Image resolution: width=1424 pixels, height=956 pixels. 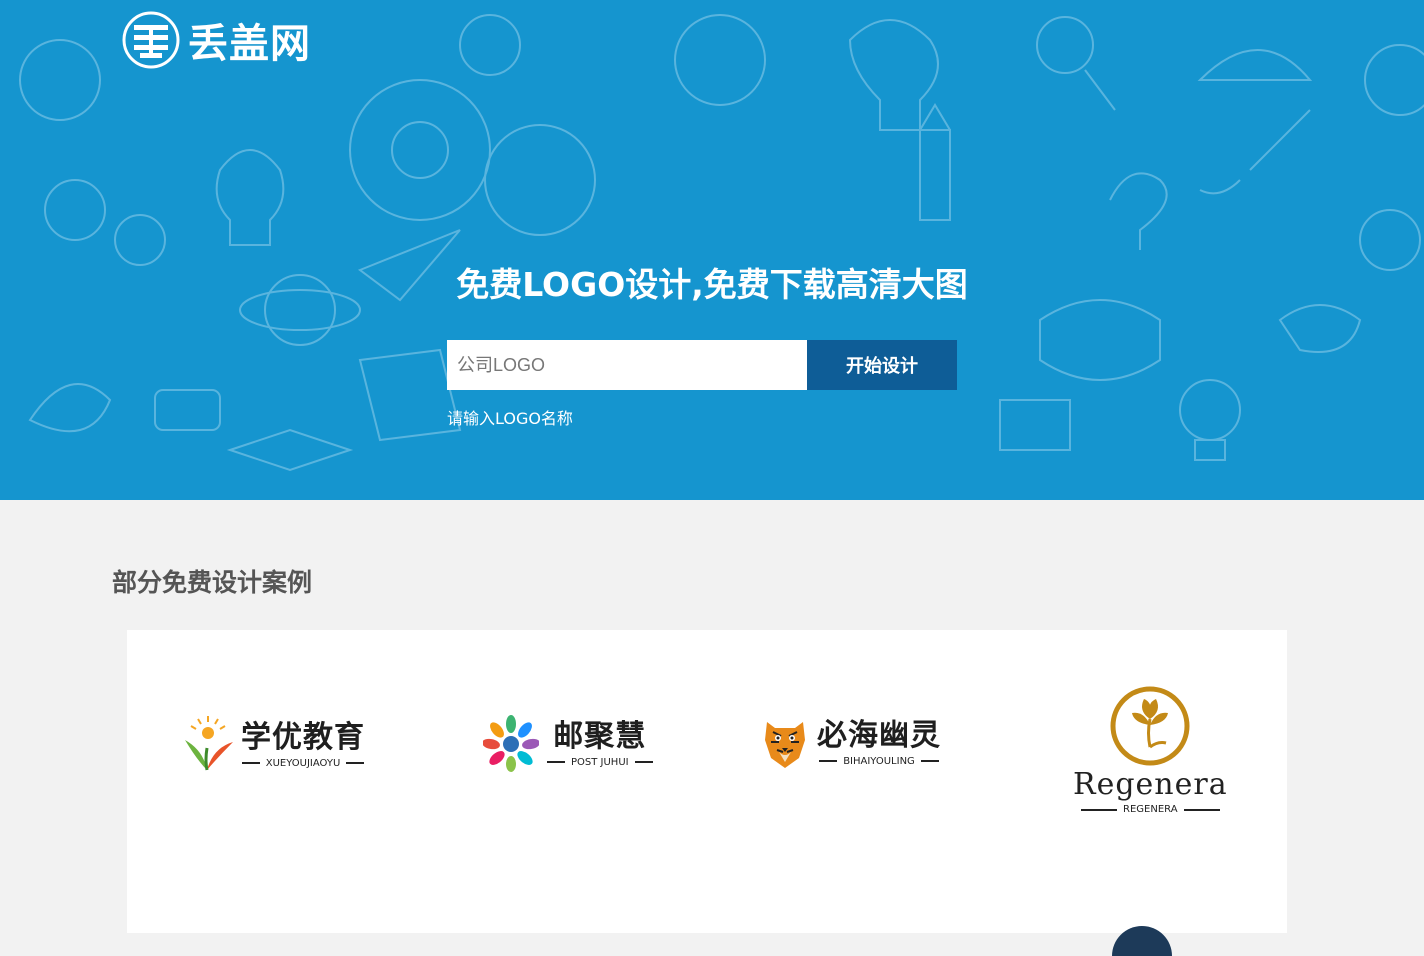 What do you see at coordinates (1150, 809) in the screenshot?
I see `case-subtitle: REGENERA` at bounding box center [1150, 809].